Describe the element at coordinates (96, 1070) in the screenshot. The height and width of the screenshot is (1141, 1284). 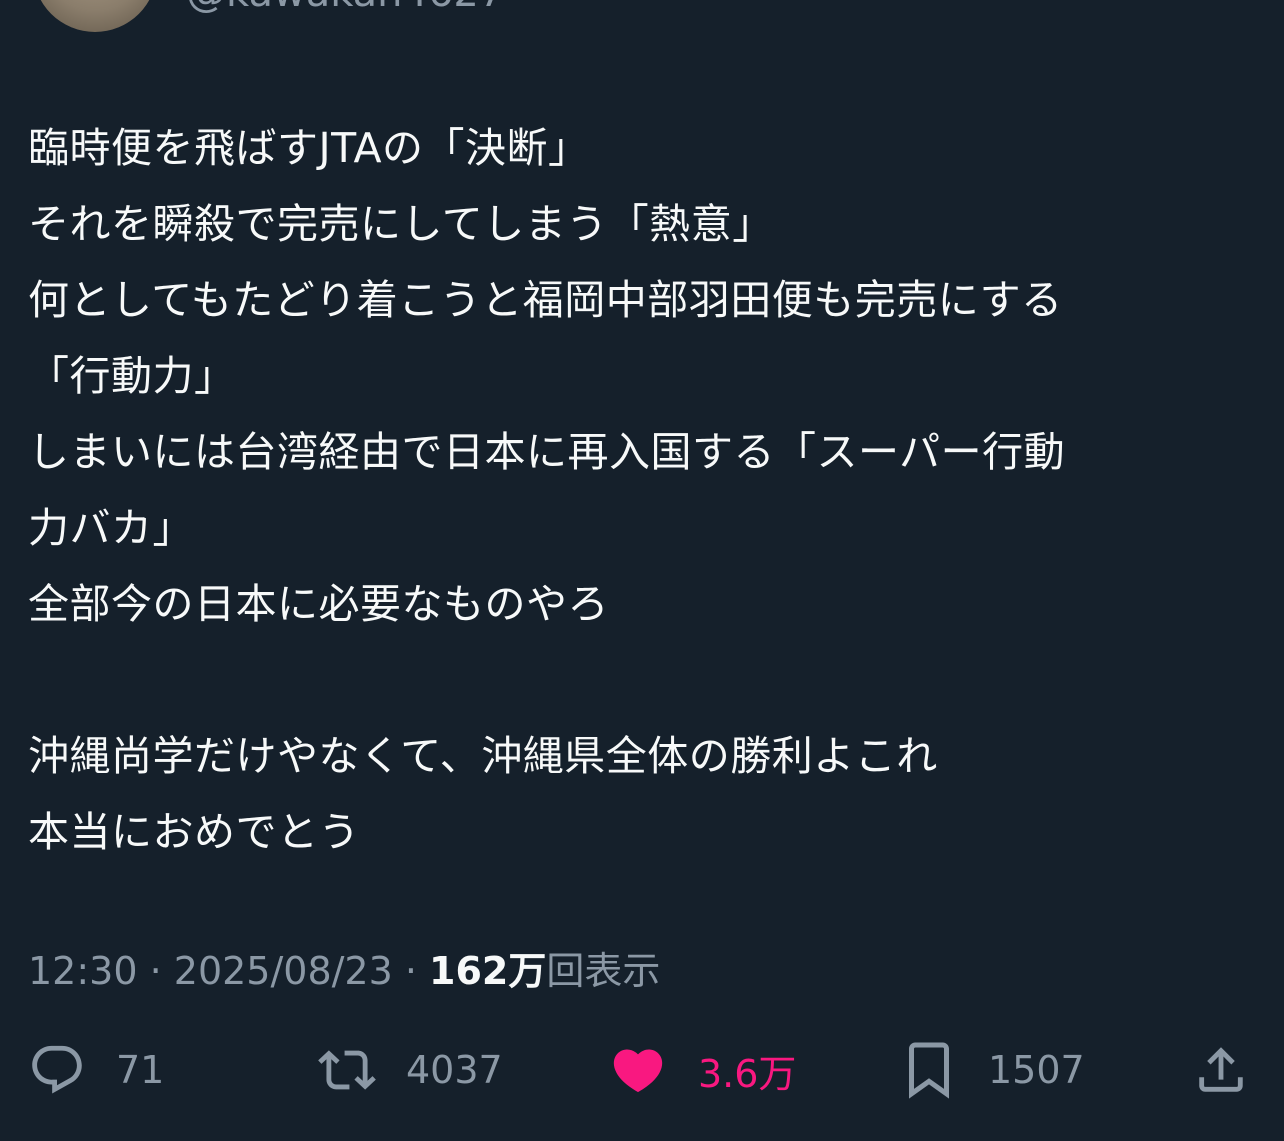
I see `reply-button: 71` at that location.